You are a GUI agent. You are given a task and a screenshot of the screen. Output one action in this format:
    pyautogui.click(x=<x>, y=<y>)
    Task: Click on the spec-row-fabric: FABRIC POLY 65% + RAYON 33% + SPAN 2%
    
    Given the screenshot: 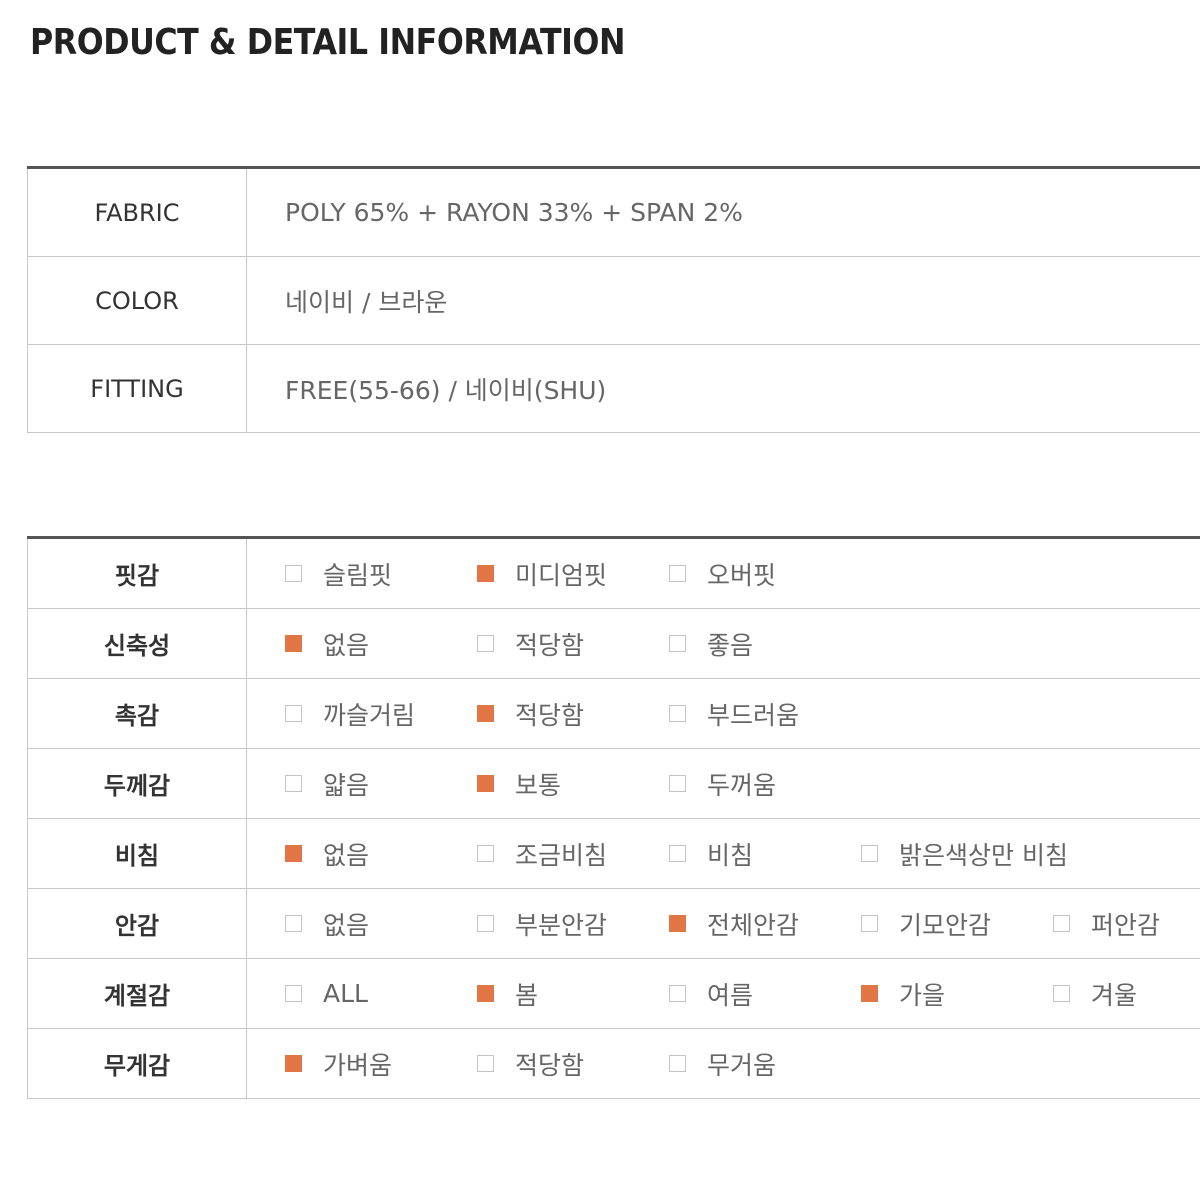 What is the action you would take?
    pyautogui.click(x=613, y=212)
    